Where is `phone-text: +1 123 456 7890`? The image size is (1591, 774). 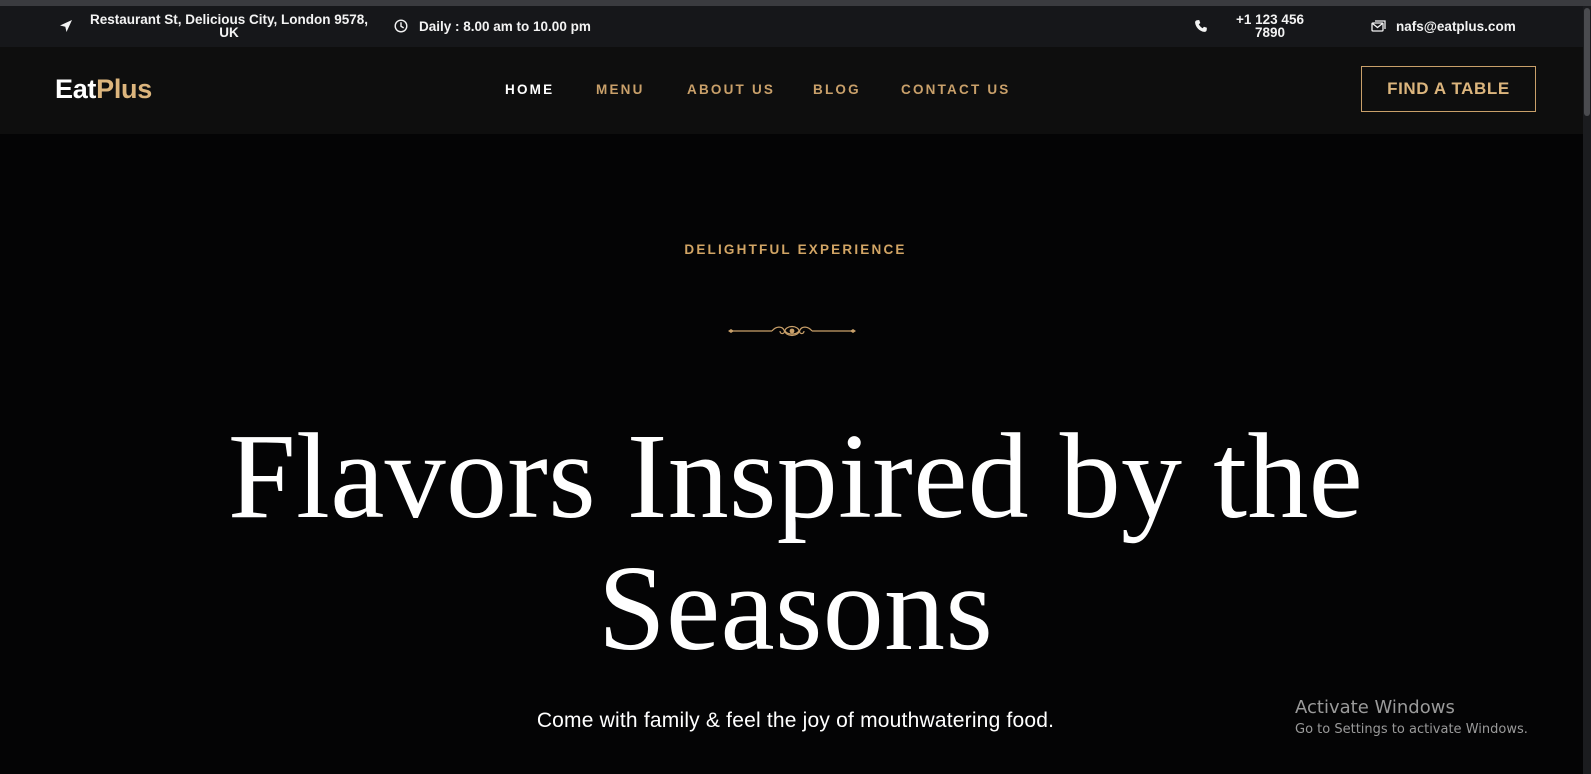 phone-text: +1 123 456 7890 is located at coordinates (1270, 26).